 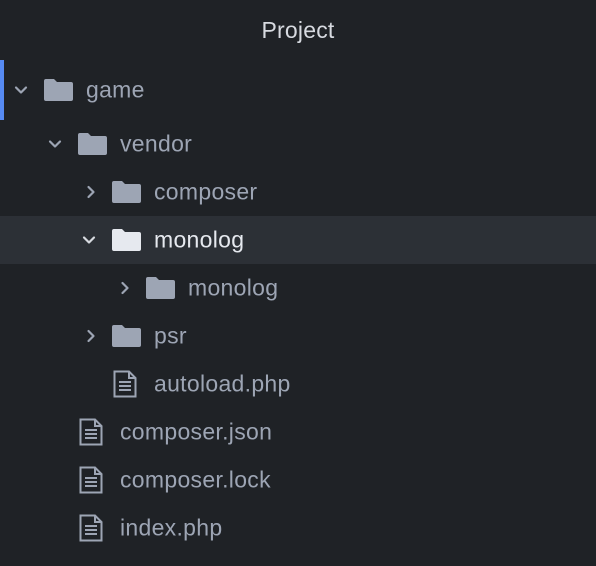 I want to click on tree-item-monolog-sub: monolog, so click(x=298, y=288).